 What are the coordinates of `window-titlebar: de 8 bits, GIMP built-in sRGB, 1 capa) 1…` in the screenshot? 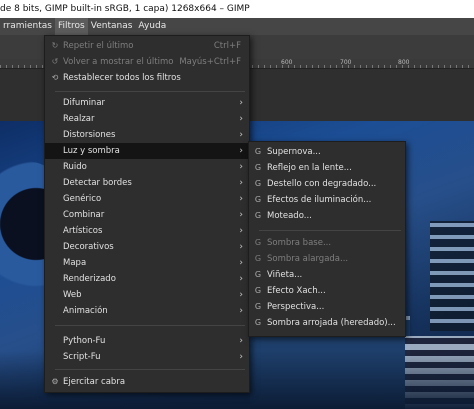 It's located at (237, 9).